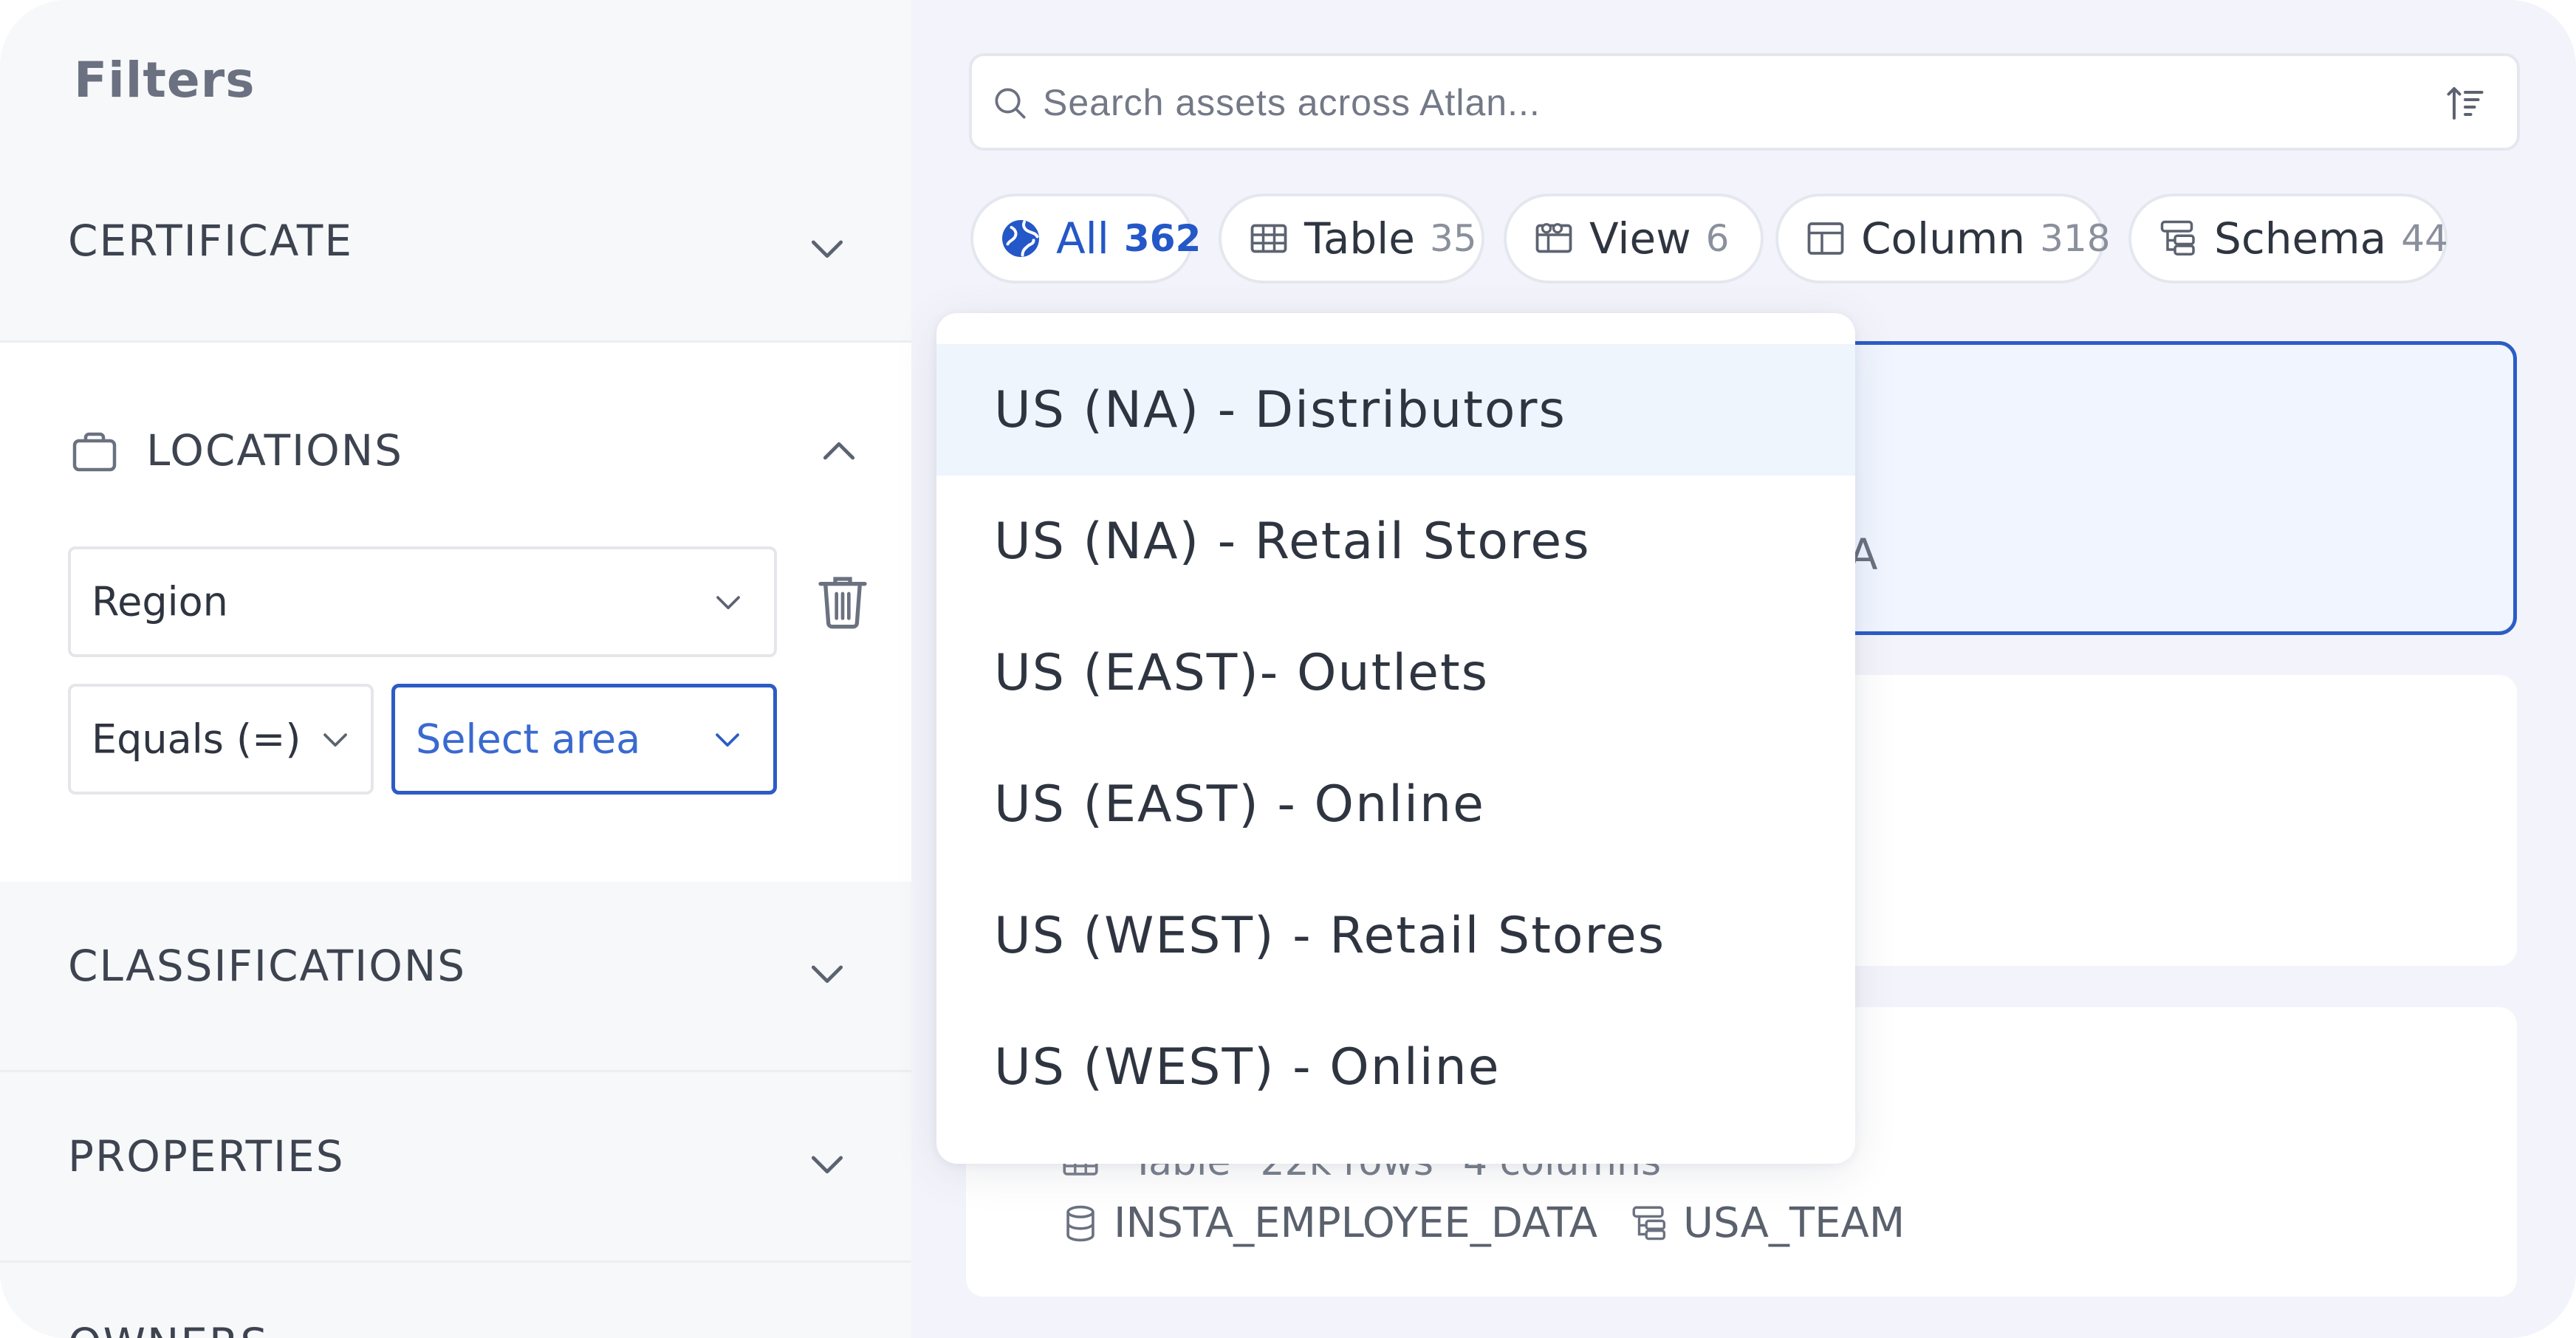 Image resolution: width=2576 pixels, height=1338 pixels. I want to click on tab-all-label: All, so click(1082, 238).